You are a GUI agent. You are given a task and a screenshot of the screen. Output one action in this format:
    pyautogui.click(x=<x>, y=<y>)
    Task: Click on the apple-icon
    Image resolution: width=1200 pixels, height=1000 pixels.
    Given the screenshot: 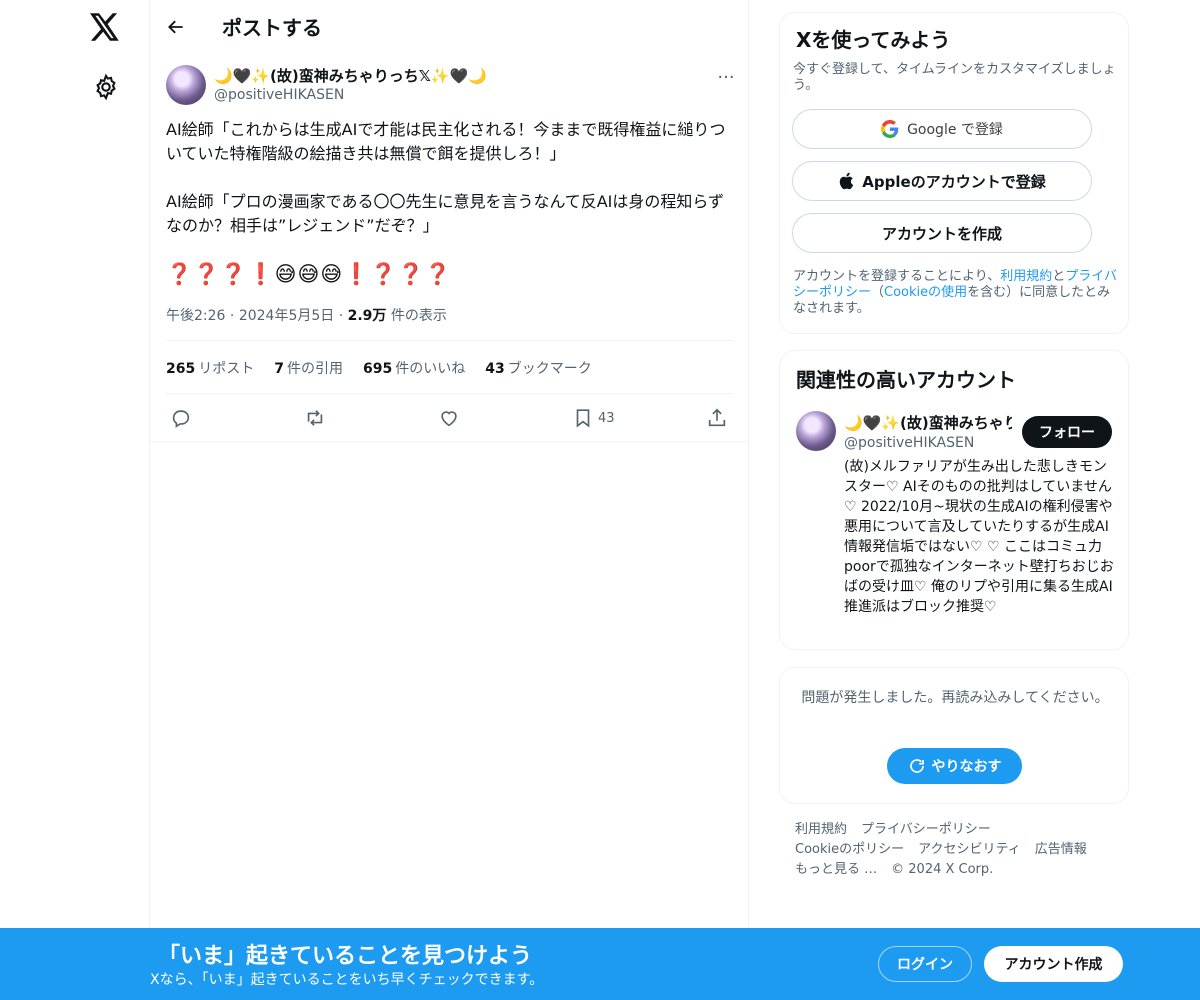 What is the action you would take?
    pyautogui.click(x=846, y=181)
    